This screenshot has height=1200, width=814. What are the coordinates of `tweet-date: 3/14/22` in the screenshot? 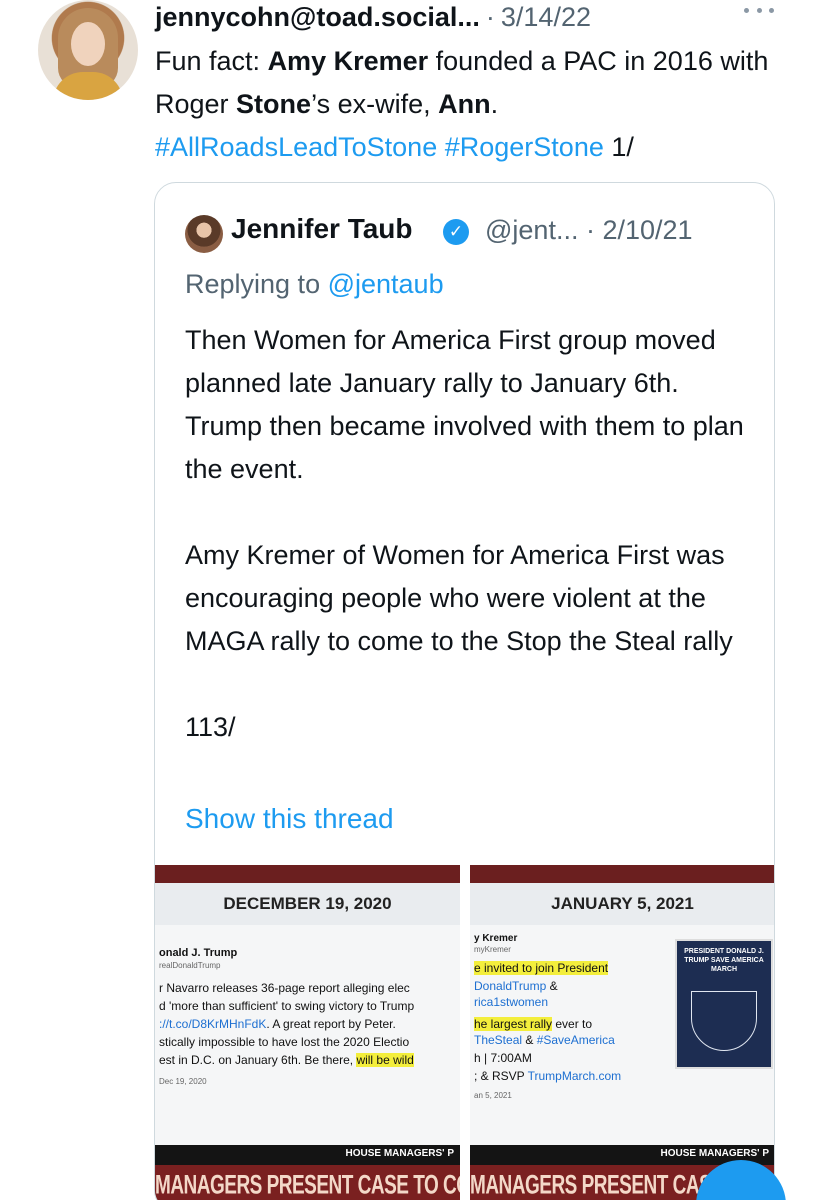 It's located at (546, 17).